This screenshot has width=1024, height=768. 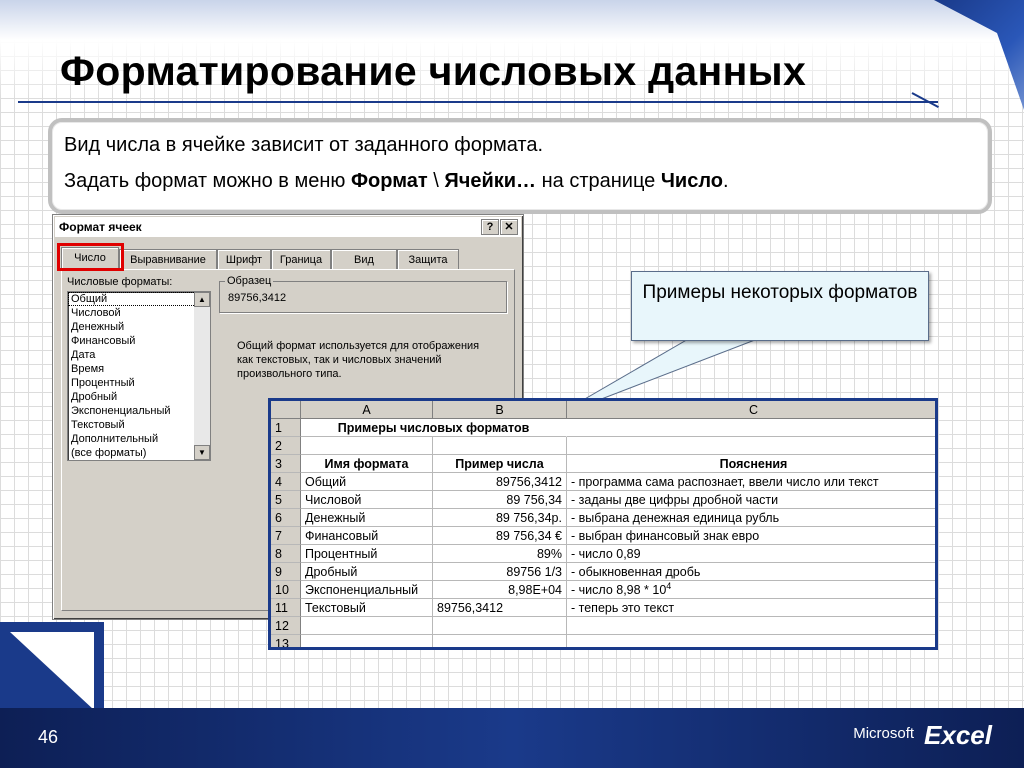 What do you see at coordinates (780, 306) in the screenshot?
I see `callout-box: Примеры некоторых форматов` at bounding box center [780, 306].